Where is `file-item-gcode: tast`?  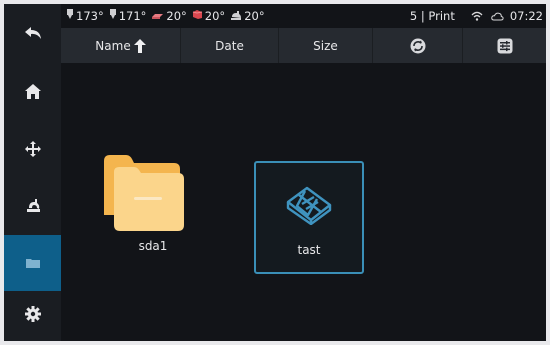
file-item-gcode: tast is located at coordinates (309, 217).